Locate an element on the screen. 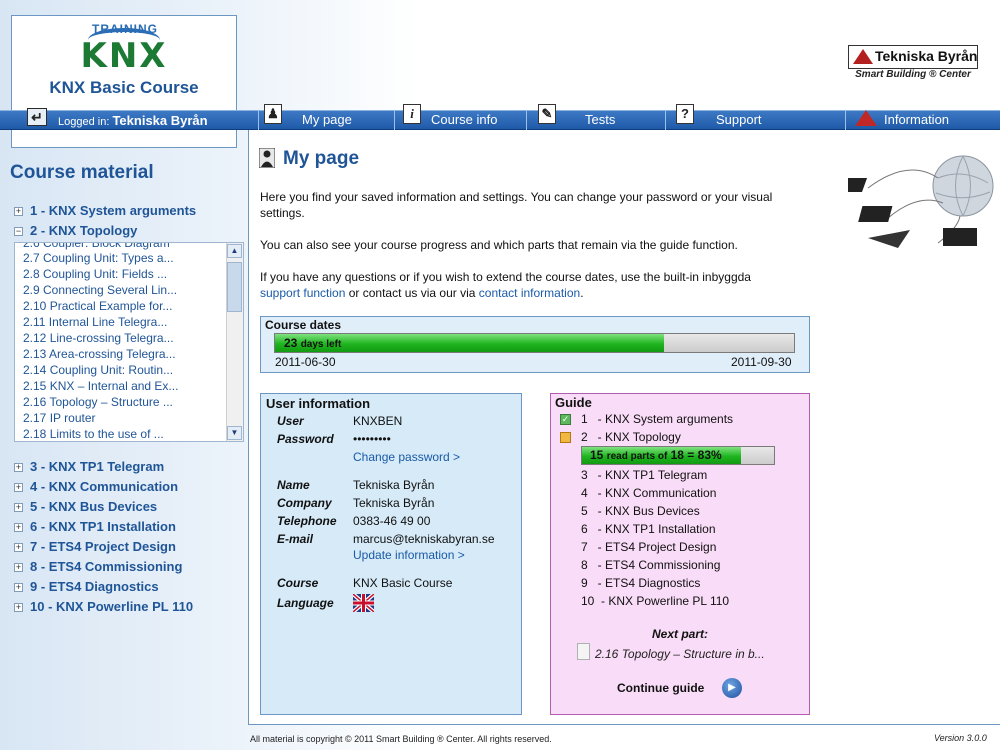 Image resolution: width=1000 pixels, height=750 pixels. guide-progress-total: 18 = 83% is located at coordinates (696, 455).